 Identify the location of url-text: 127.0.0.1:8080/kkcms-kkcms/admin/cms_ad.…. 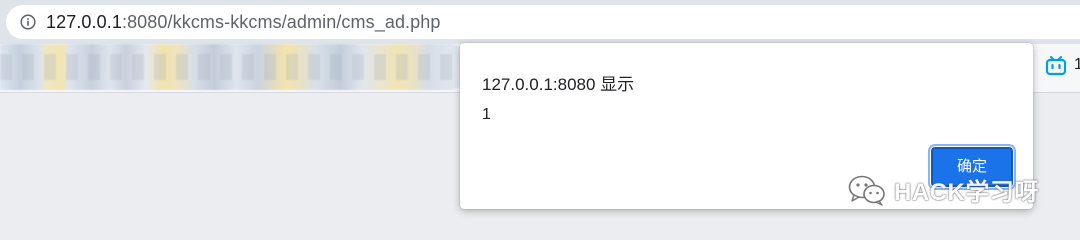
(243, 22).